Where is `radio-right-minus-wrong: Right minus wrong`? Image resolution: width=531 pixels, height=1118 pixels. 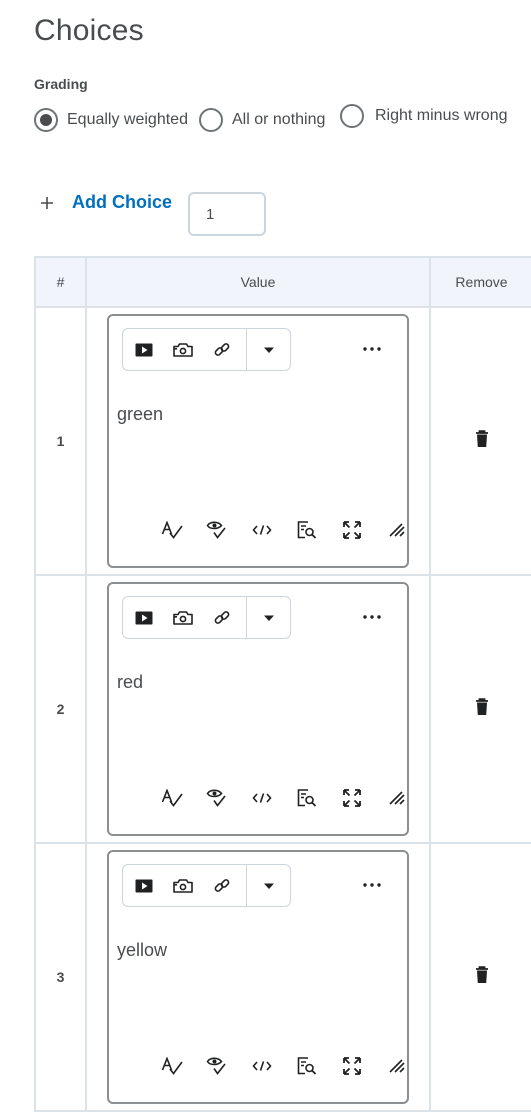 radio-right-minus-wrong: Right minus wrong is located at coordinates (424, 116).